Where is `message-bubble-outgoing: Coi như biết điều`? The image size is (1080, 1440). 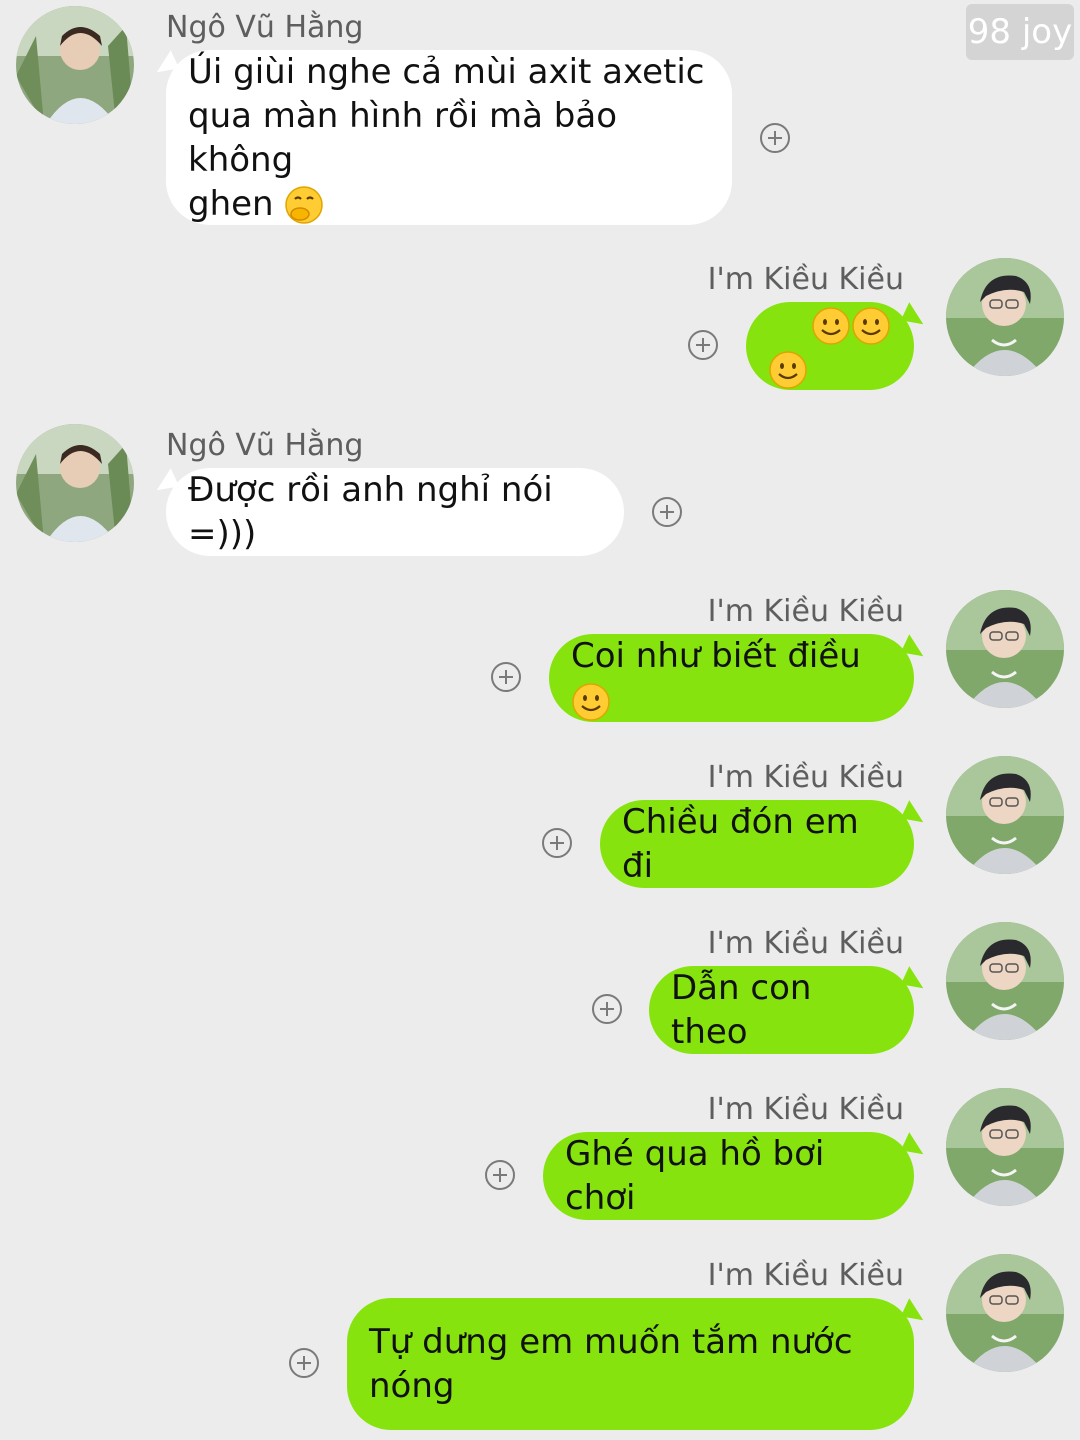 message-bubble-outgoing: Coi như biết điều is located at coordinates (731, 678).